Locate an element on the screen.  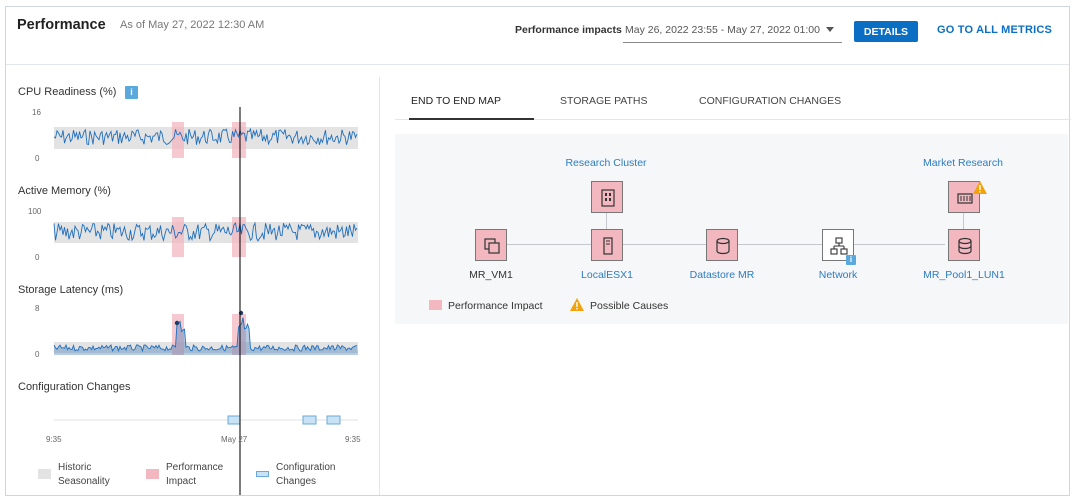
legend-impact-line2: Impact is located at coordinates (181, 481).